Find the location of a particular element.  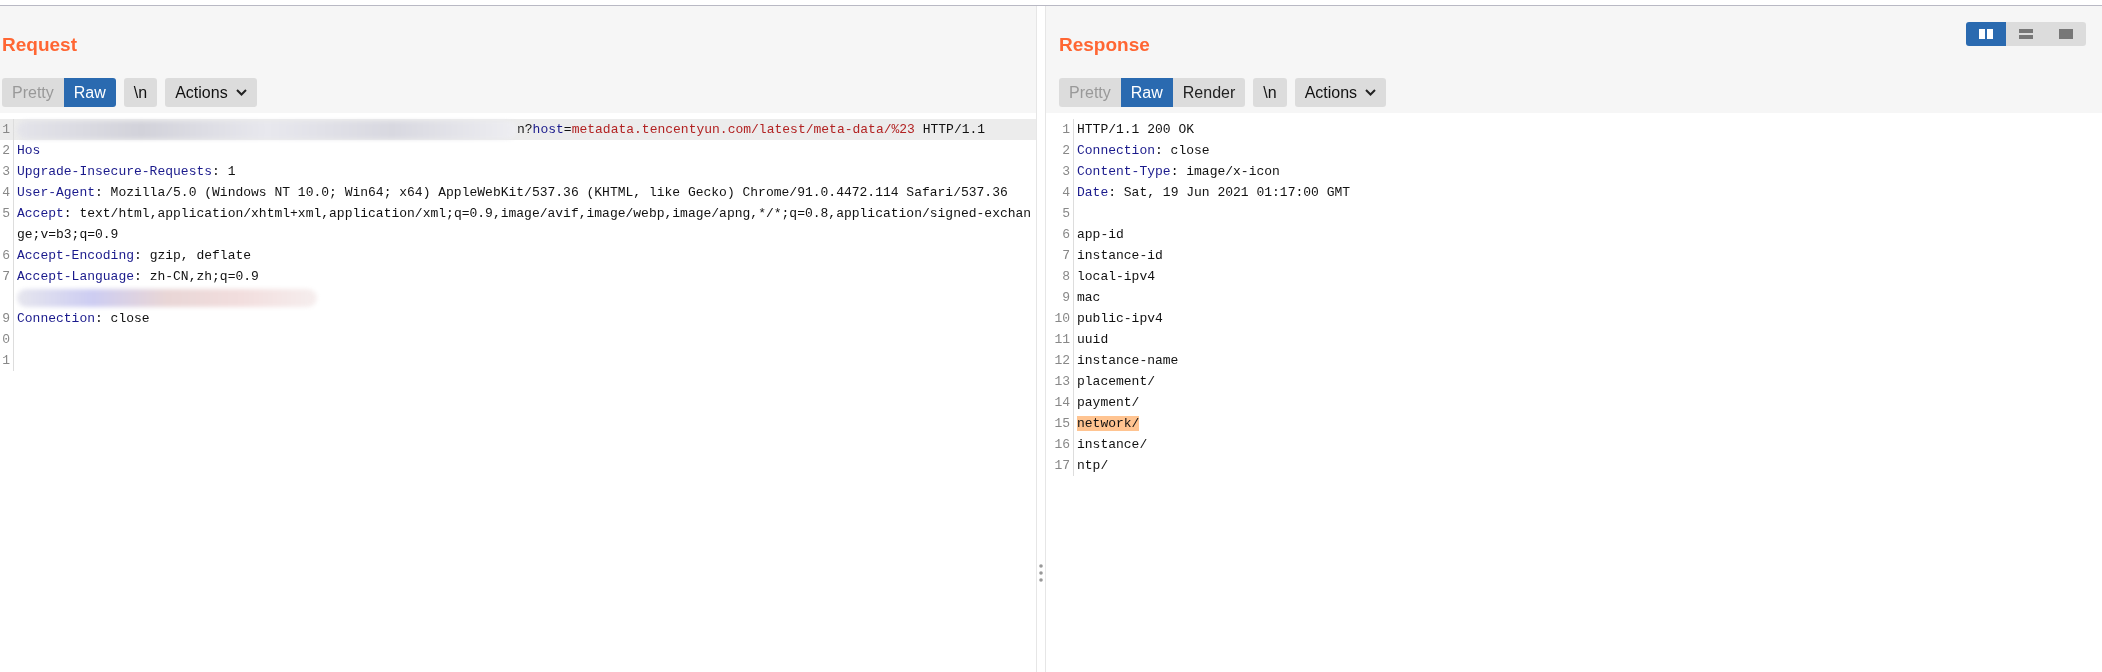

code-line: ntp/ is located at coordinates (1093, 465).